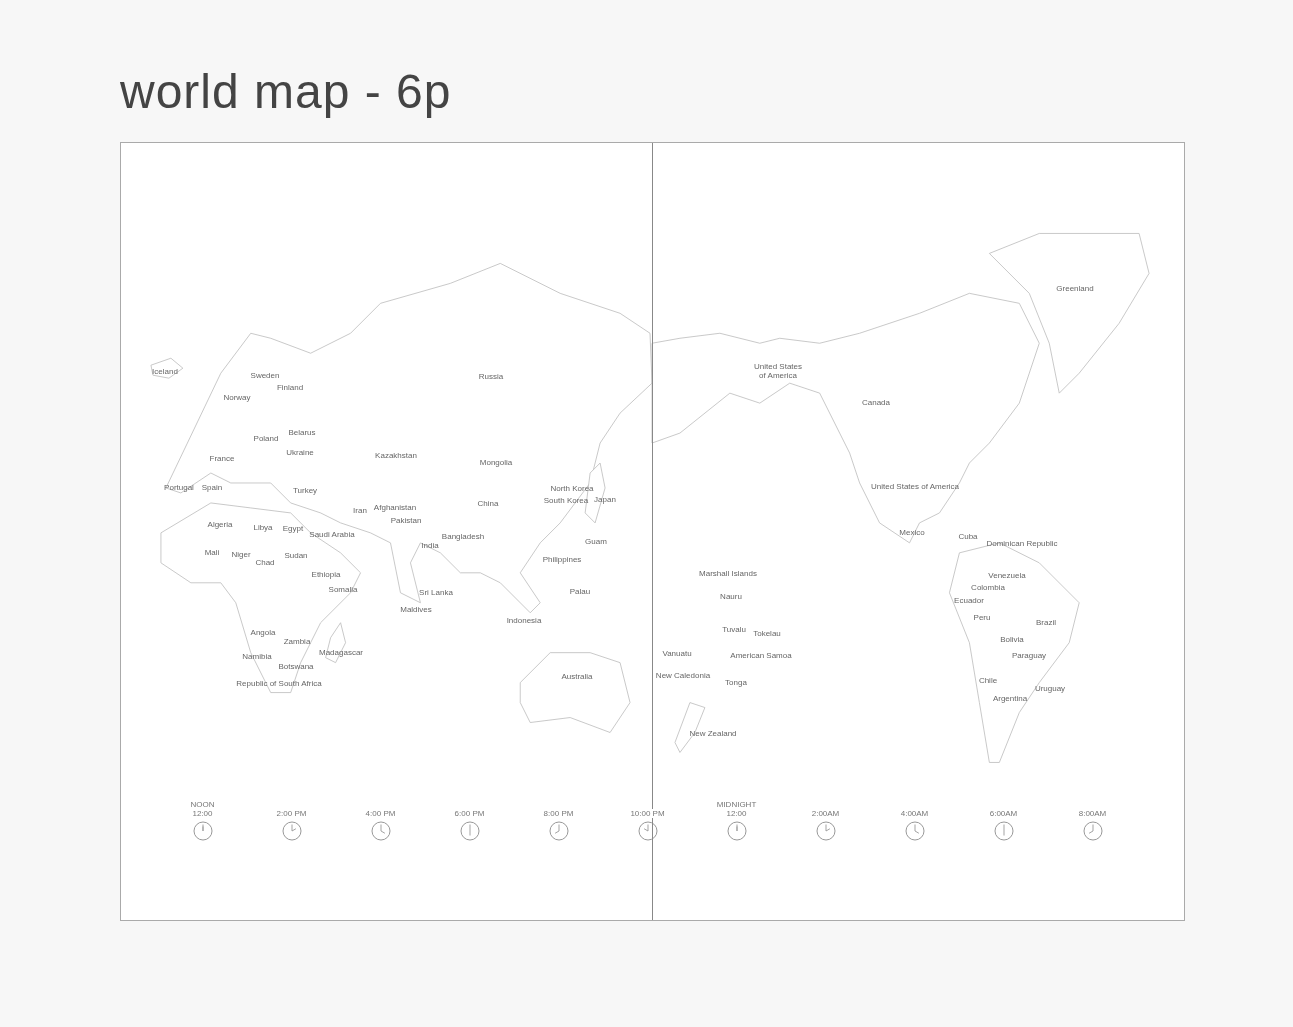 This screenshot has width=1293, height=1027. What do you see at coordinates (406, 520) in the screenshot?
I see `country-label: Pakistan` at bounding box center [406, 520].